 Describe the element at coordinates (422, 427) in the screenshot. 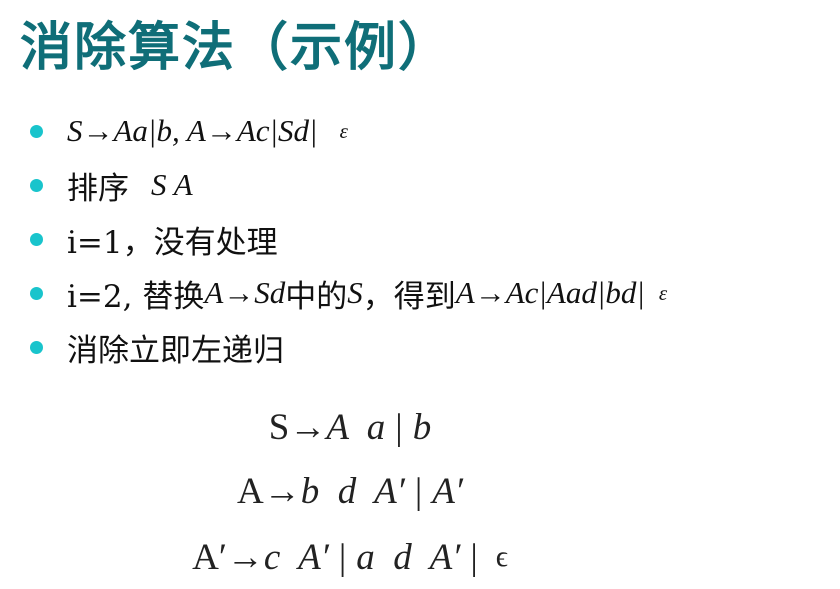

I see `rule-alt: b` at that location.